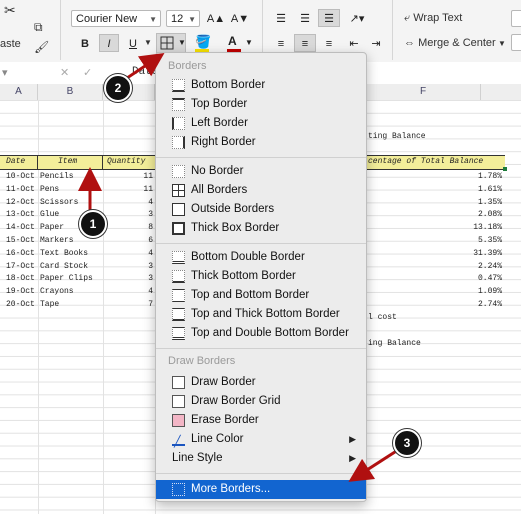 The image size is (521, 514). What do you see at coordinates (64, 72) in the screenshot?
I see `cancel-icon: ✕` at bounding box center [64, 72].